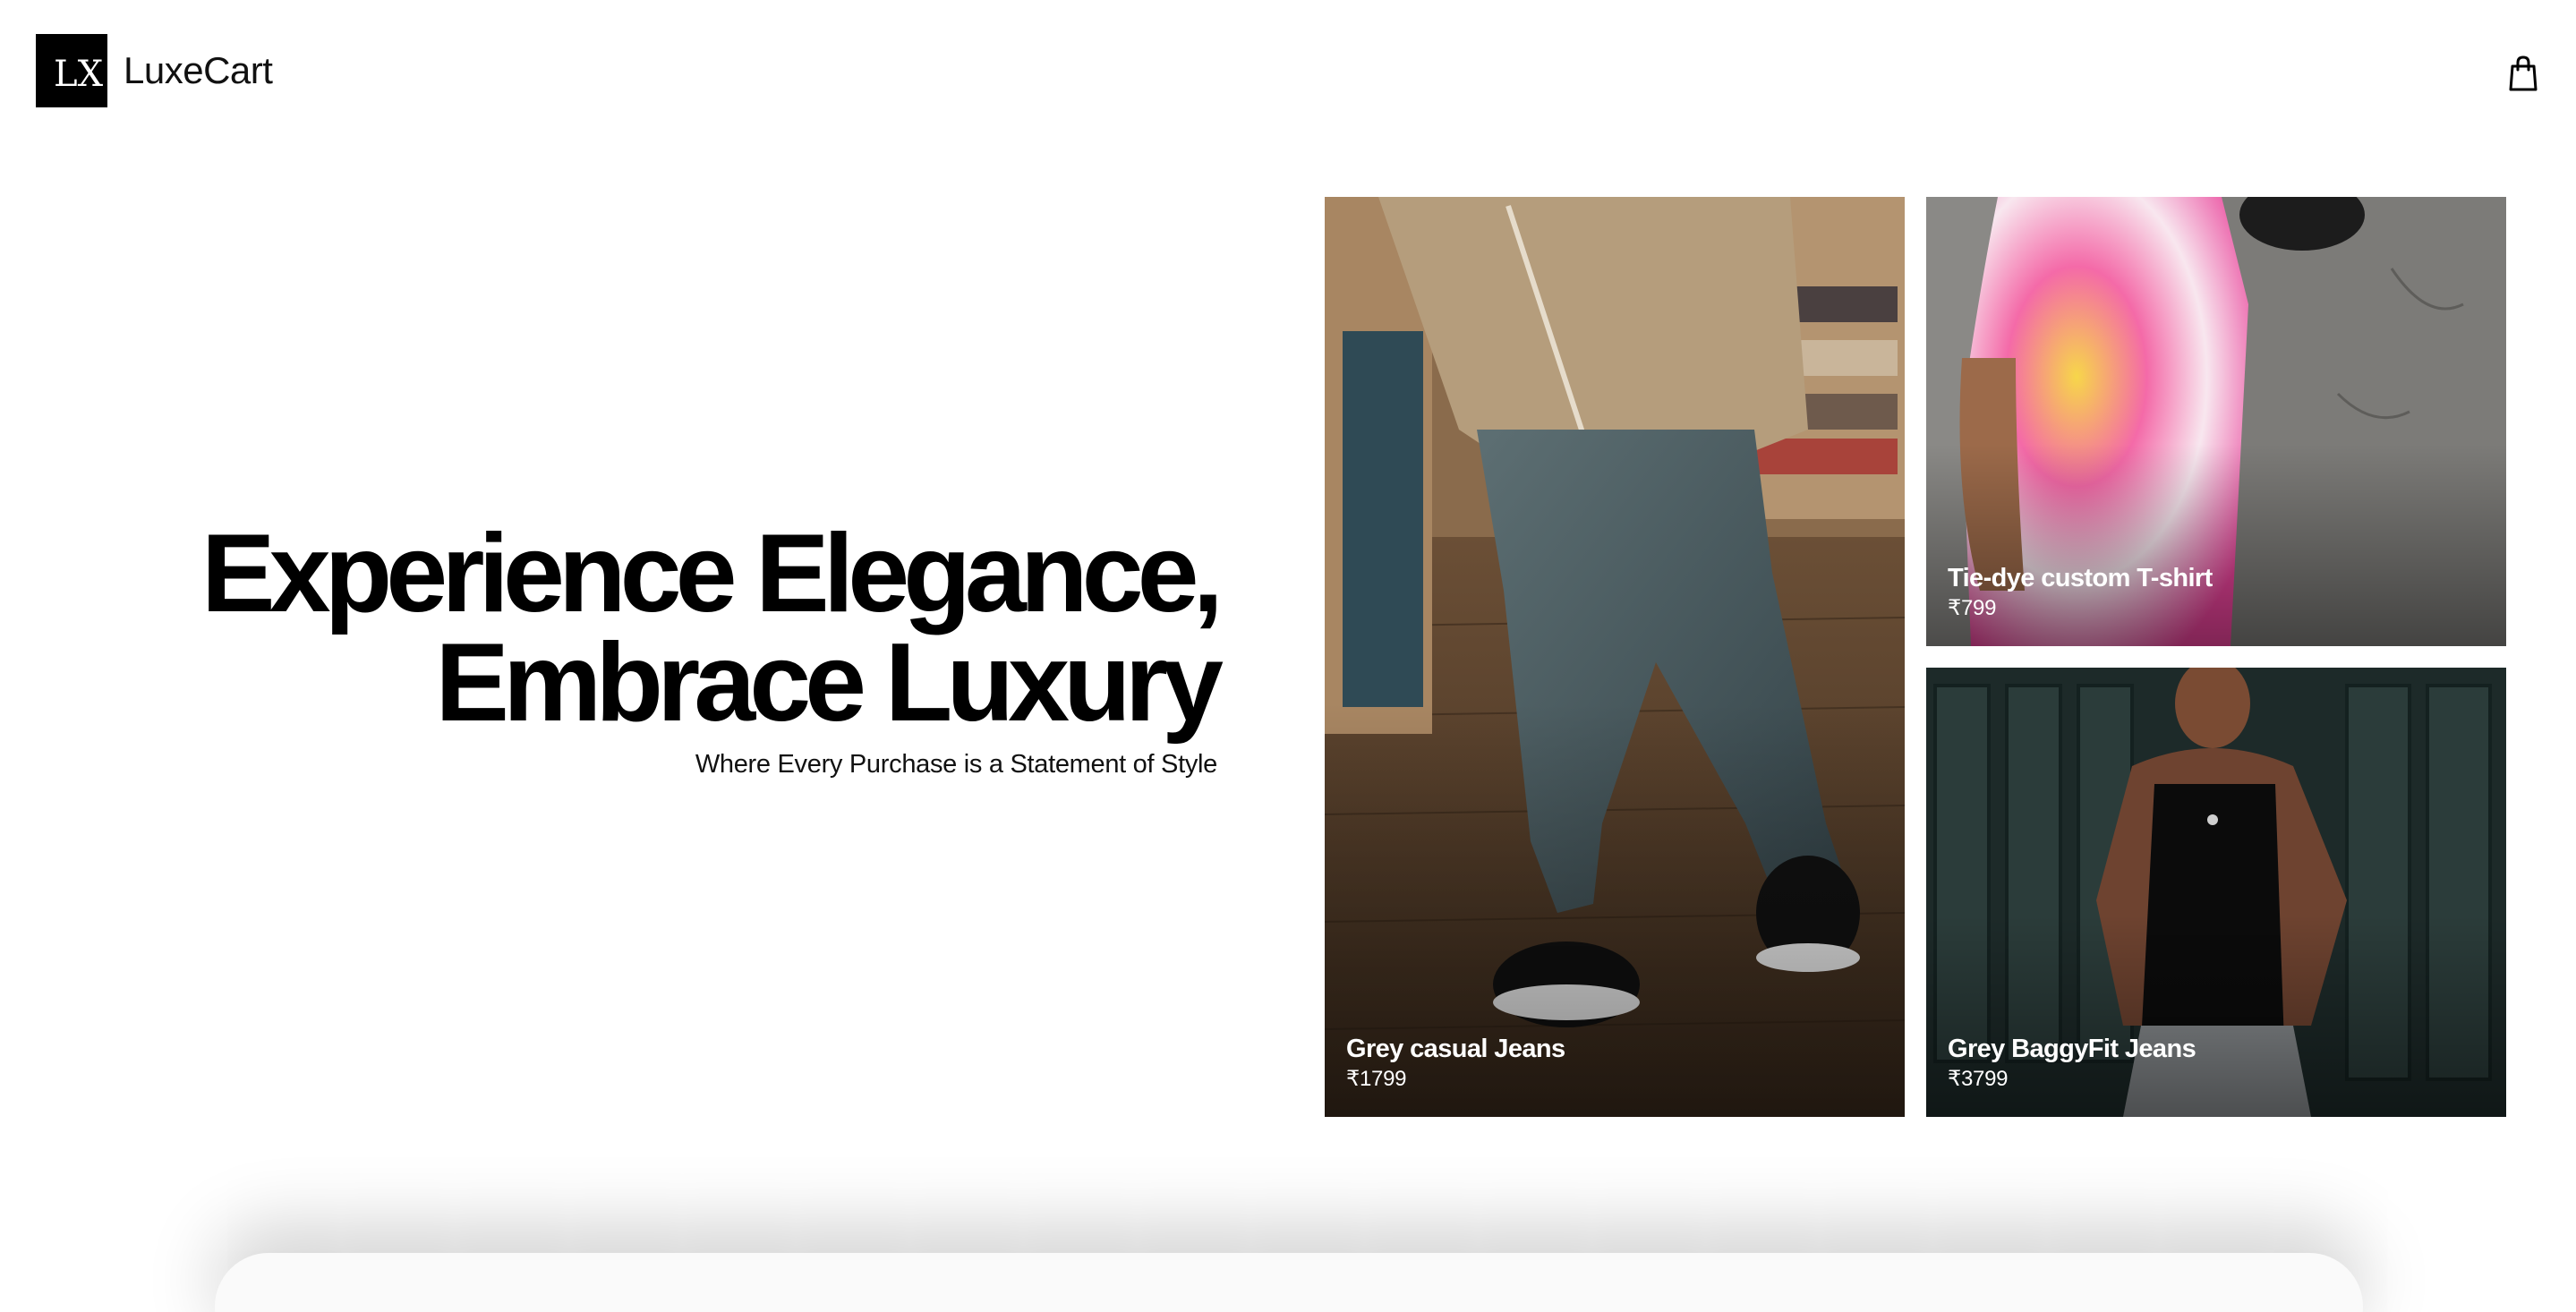 This screenshot has height=1312, width=2576. I want to click on brand-name: LuxeCart, so click(198, 70).